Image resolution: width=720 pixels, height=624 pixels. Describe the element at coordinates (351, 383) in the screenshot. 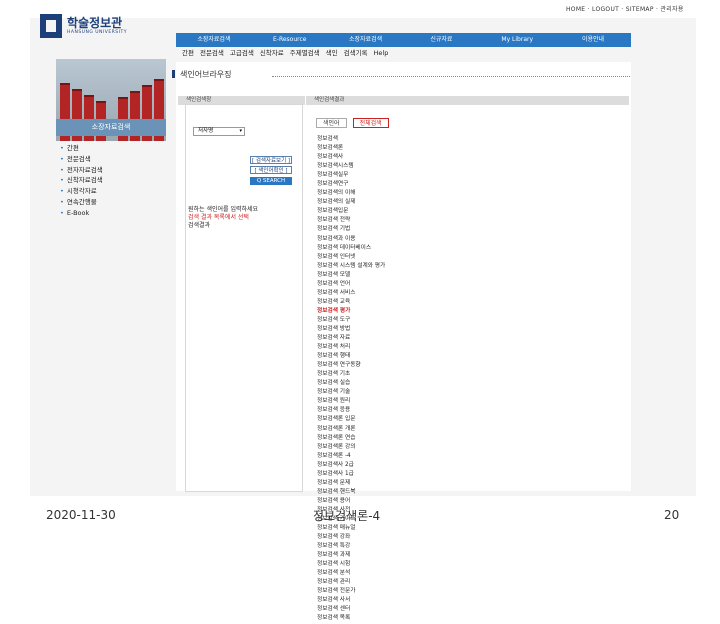

I see `index-term-item: 정보검색 실습` at that location.